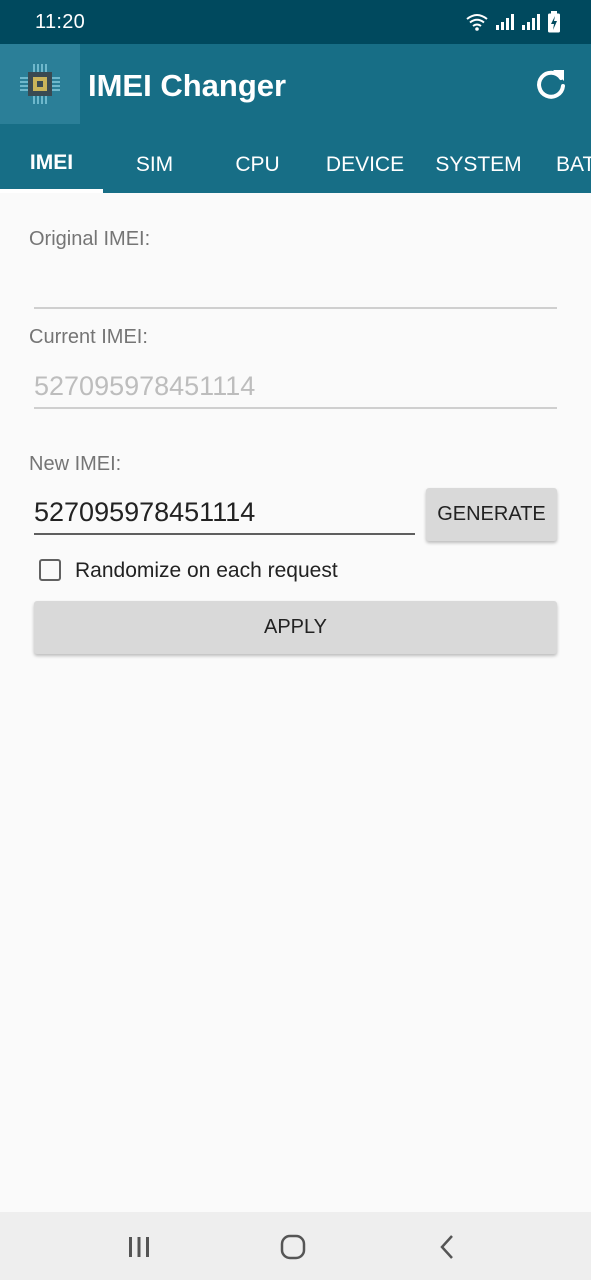  I want to click on tab-label: DEVICE, so click(365, 164).